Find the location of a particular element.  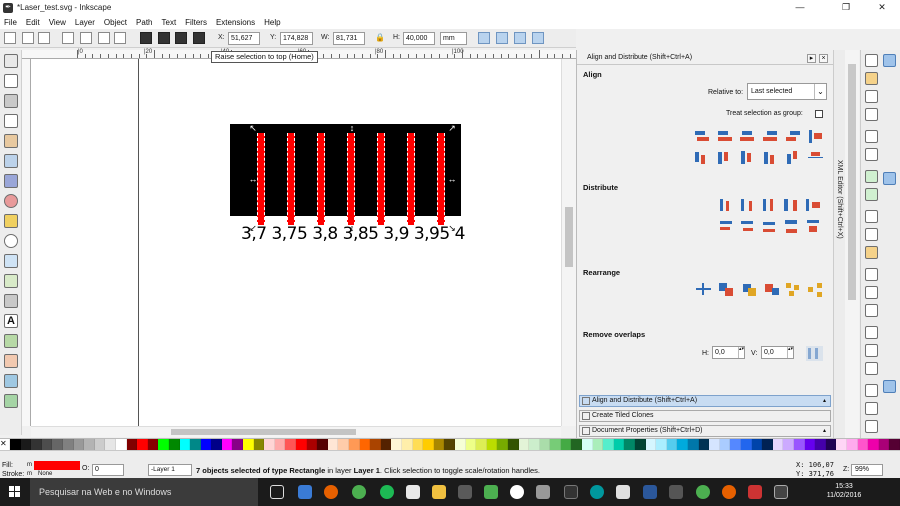

calligraphy-tool-icon is located at coordinates (11, 301).